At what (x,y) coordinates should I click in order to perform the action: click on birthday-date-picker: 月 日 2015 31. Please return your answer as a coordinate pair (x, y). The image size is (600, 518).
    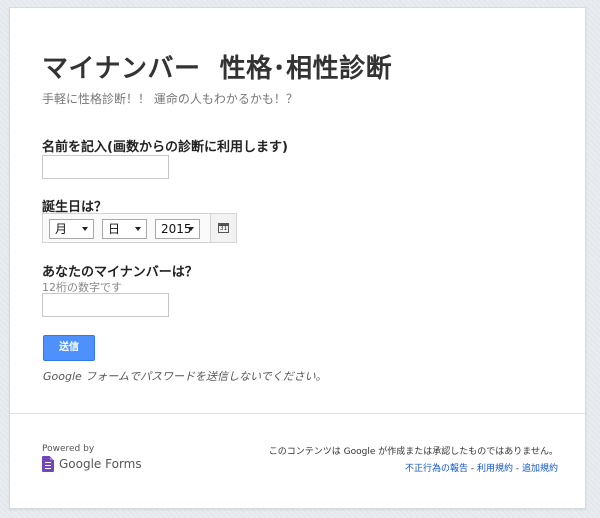
    Looking at the image, I should click on (139, 228).